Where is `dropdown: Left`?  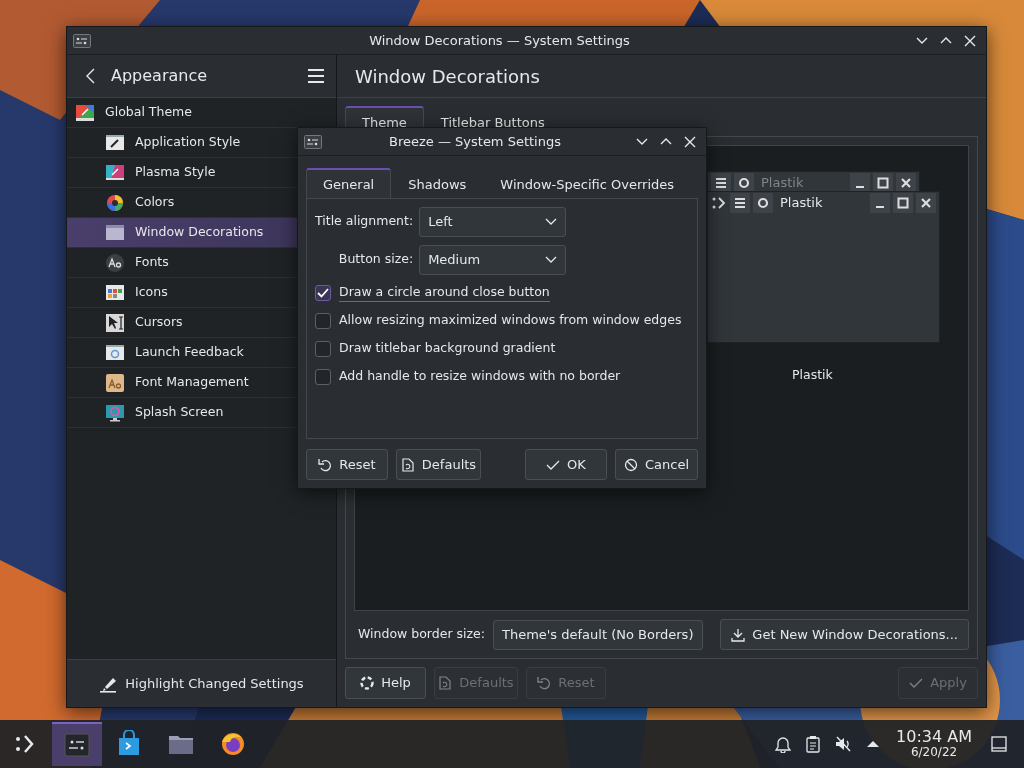
dropdown: Left is located at coordinates (493, 221).